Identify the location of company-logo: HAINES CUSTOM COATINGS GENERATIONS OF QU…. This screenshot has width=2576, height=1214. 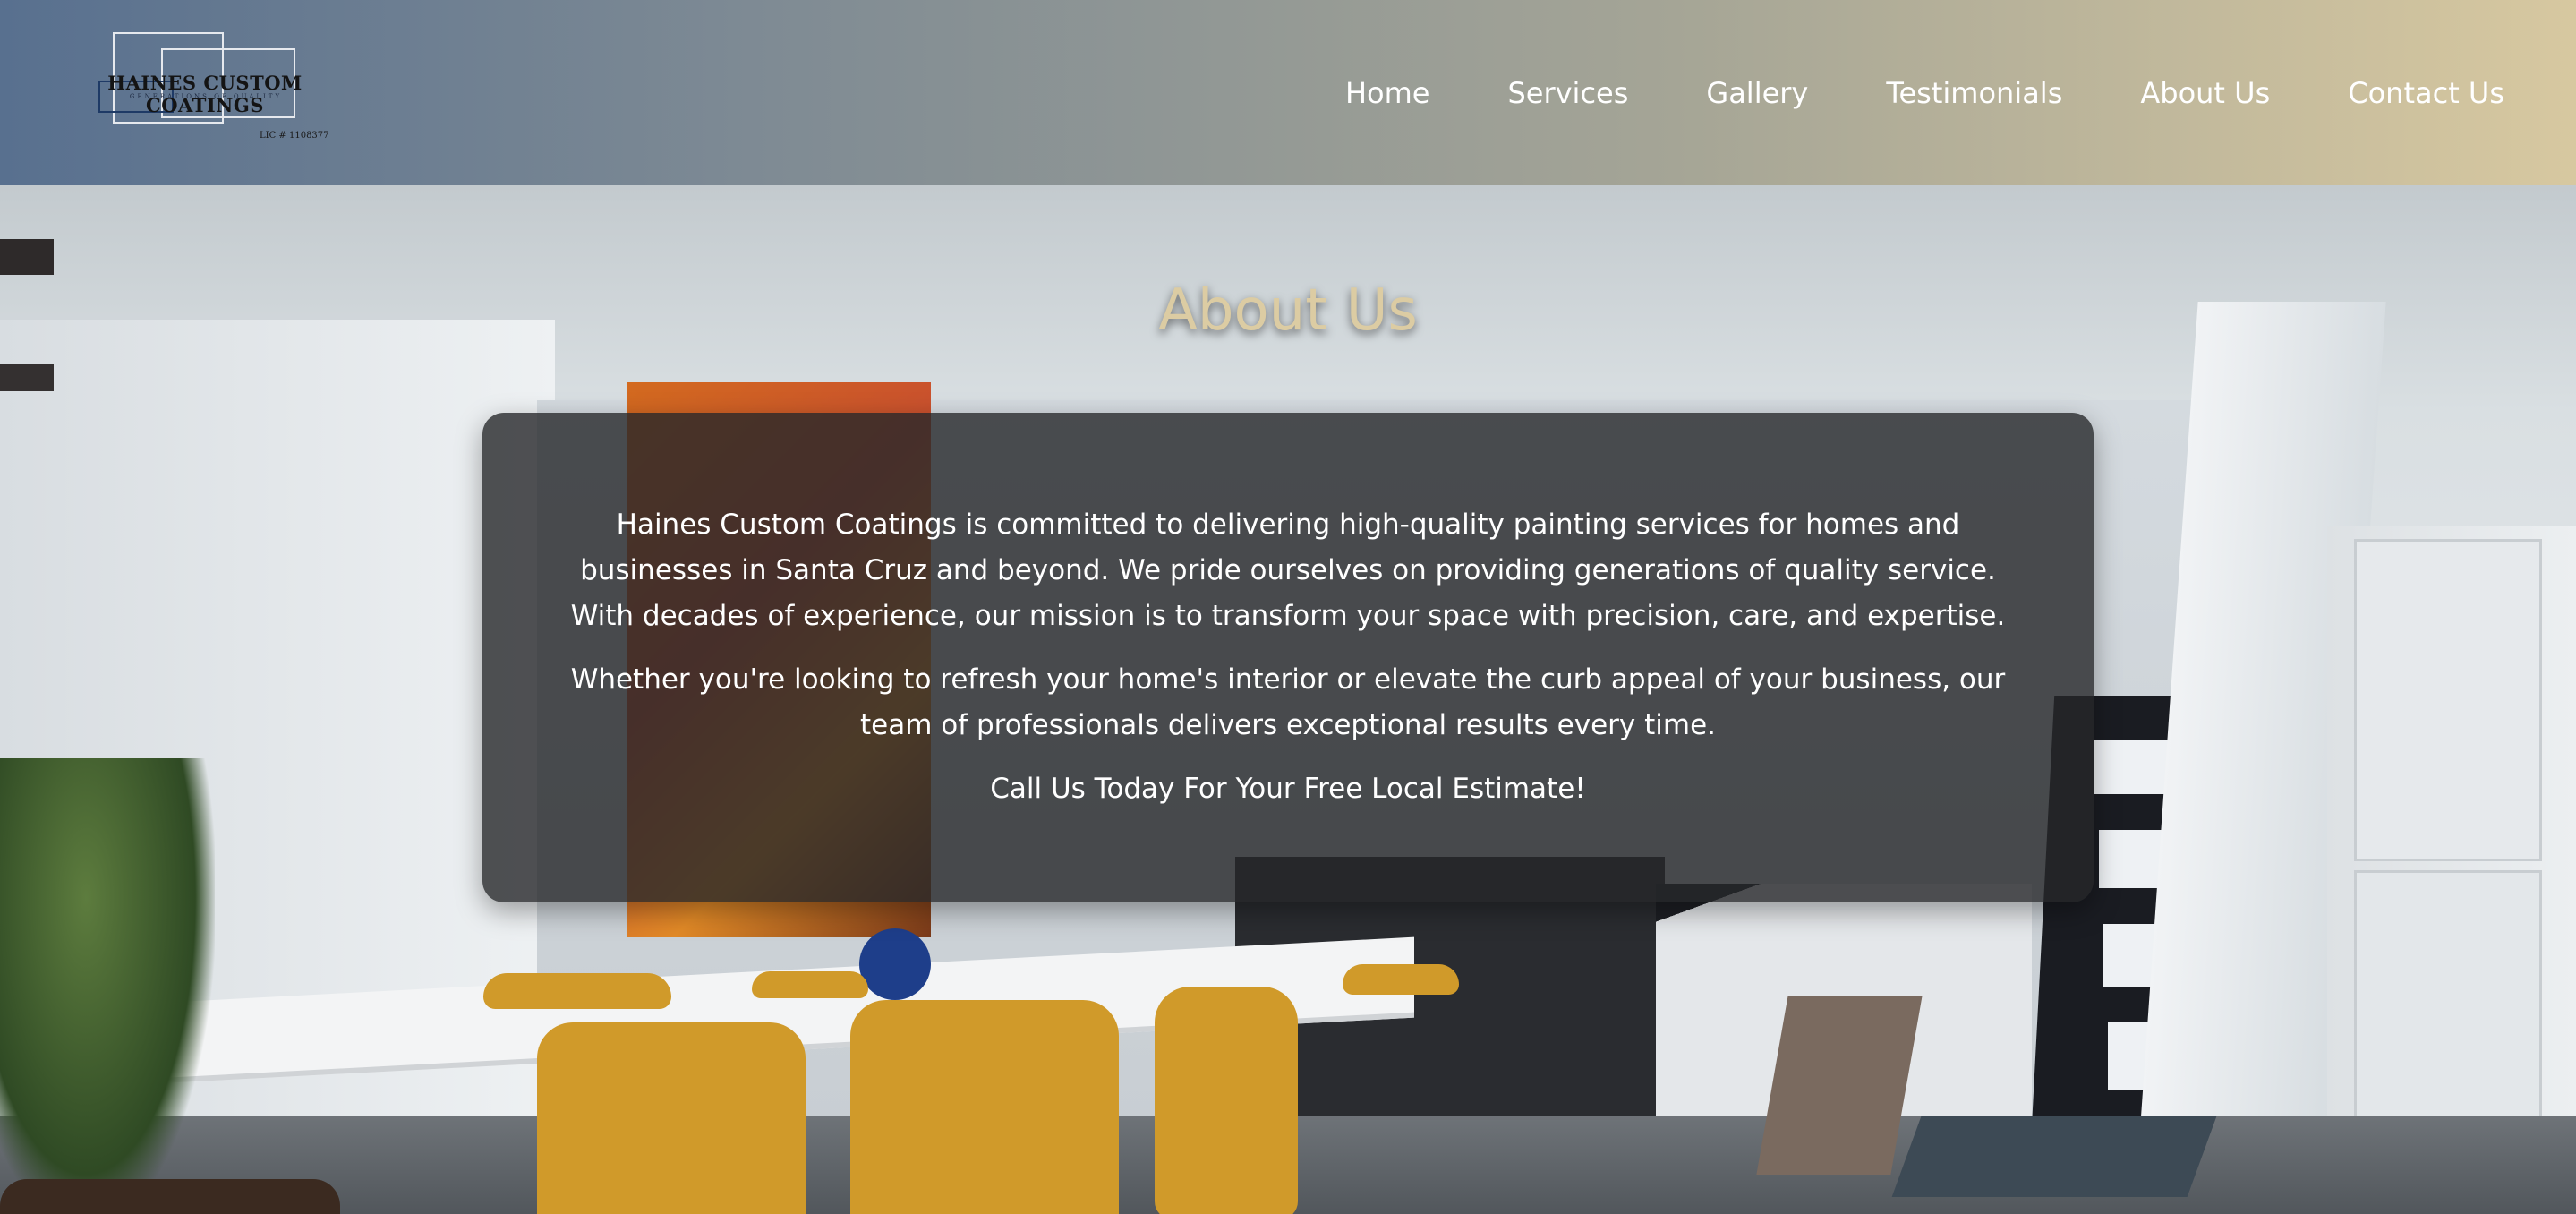
(205, 88).